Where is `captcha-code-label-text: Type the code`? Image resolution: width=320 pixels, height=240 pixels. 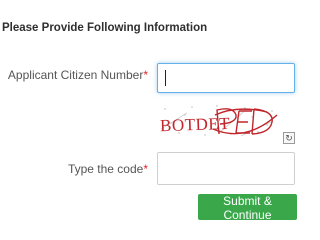
captcha-code-label-text: Type the code is located at coordinates (105, 169).